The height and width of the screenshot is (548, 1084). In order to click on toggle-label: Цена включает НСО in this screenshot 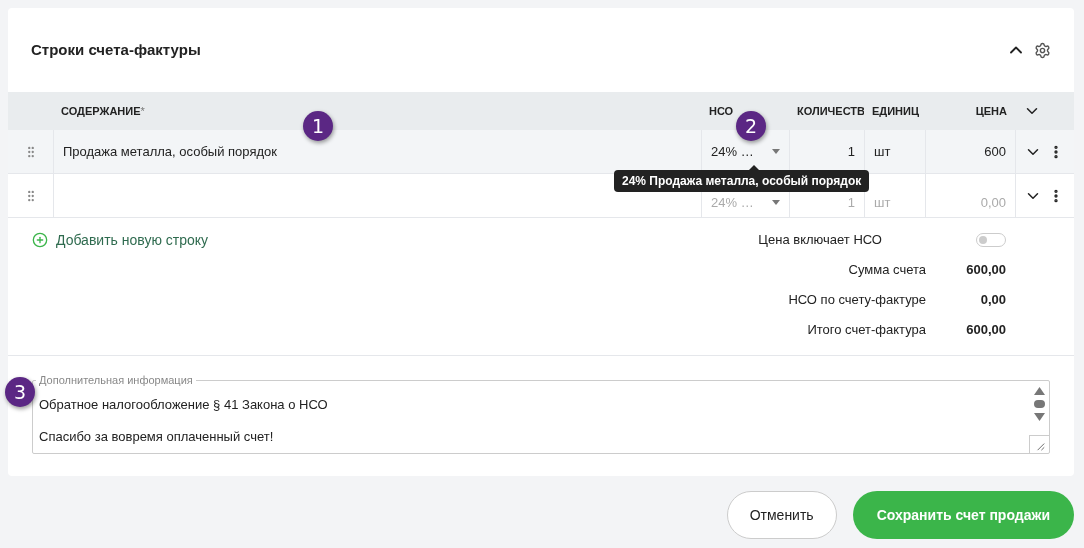, I will do `click(820, 240)`.